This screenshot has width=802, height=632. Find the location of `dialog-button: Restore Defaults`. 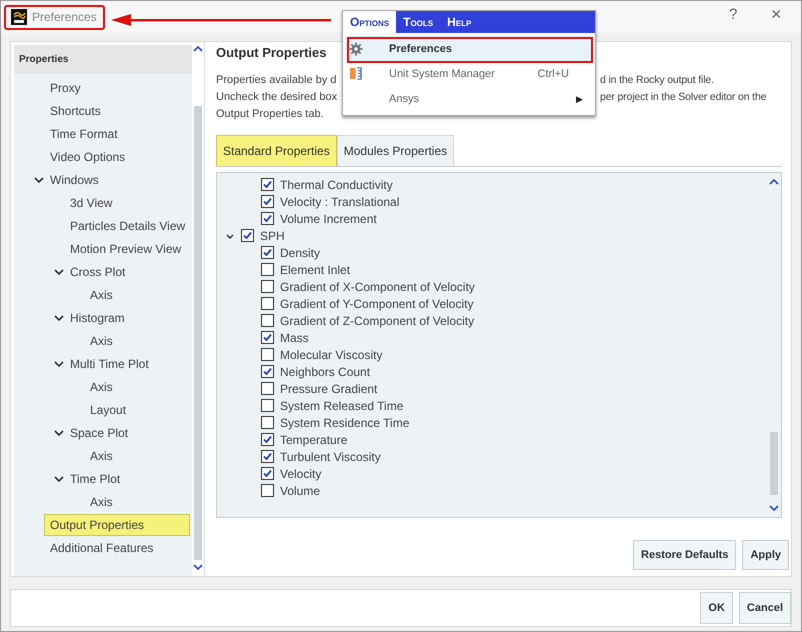

dialog-button: Restore Defaults is located at coordinates (684, 555).